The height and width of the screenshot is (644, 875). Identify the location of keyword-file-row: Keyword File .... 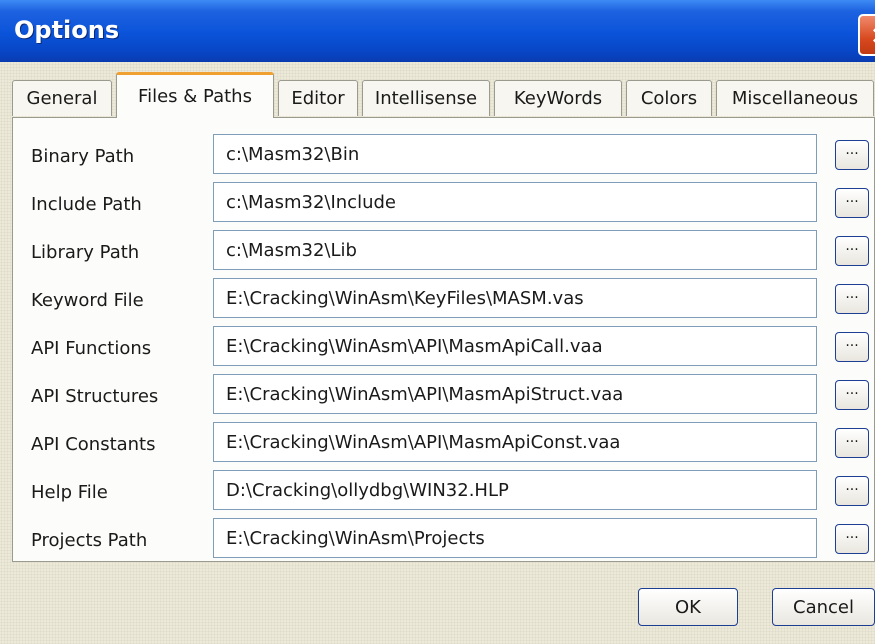
(444, 300).